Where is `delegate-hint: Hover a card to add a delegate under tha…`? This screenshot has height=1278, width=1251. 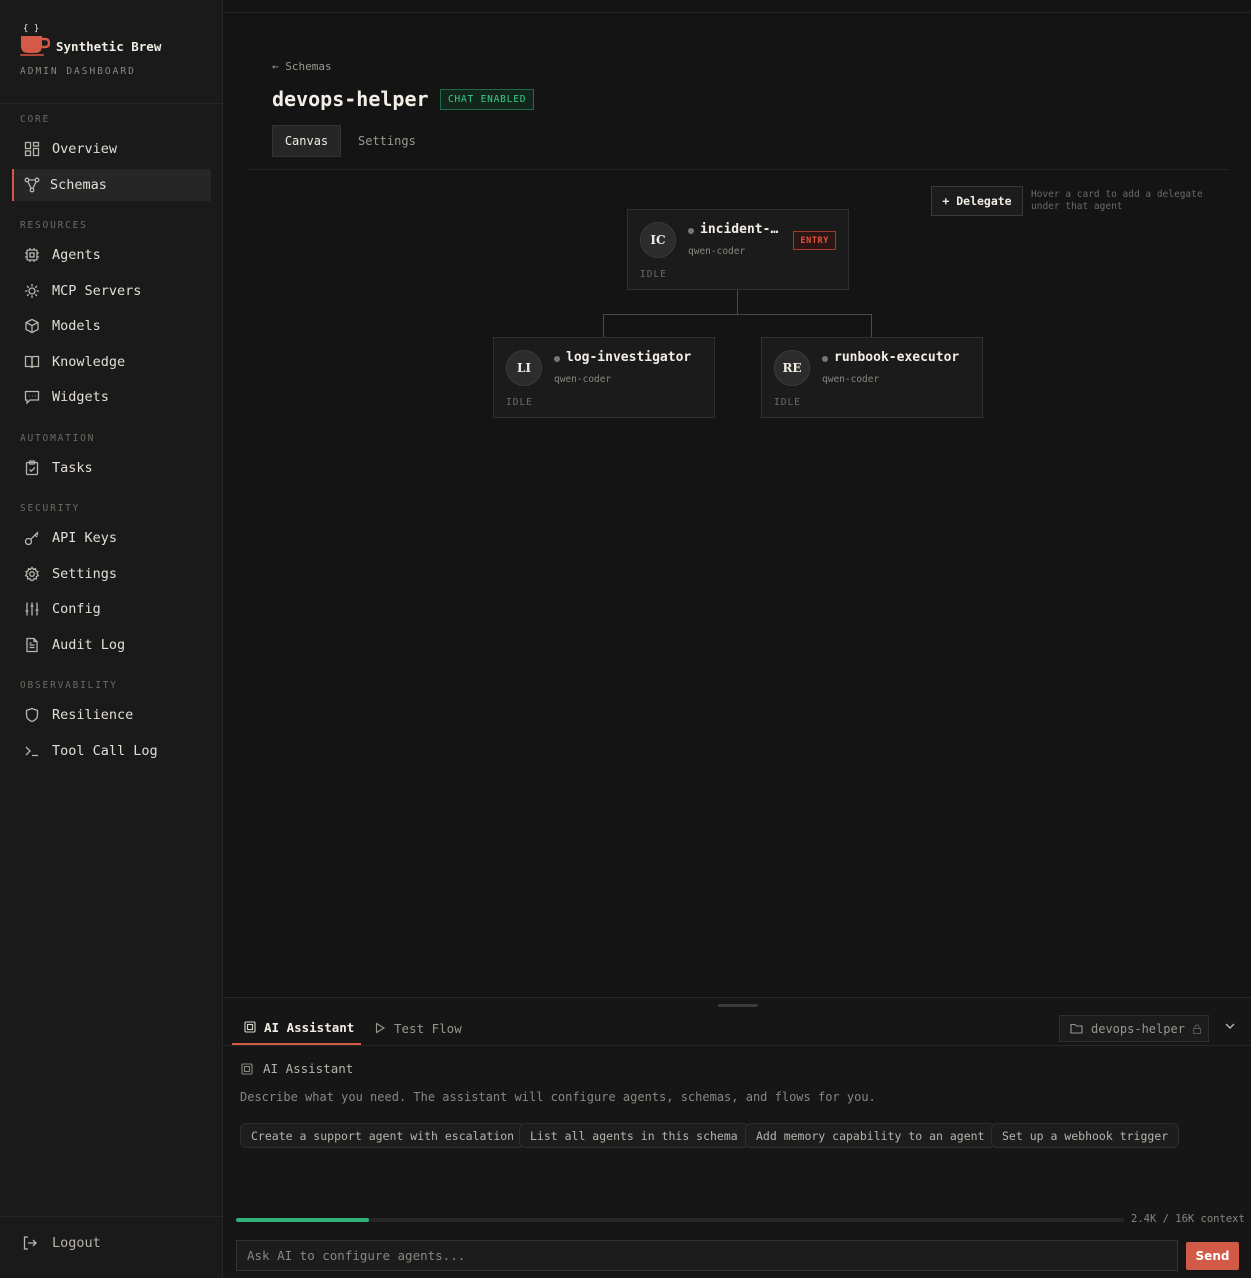
delegate-hint: Hover a card to add a delegate under tha… is located at coordinates (1117, 200).